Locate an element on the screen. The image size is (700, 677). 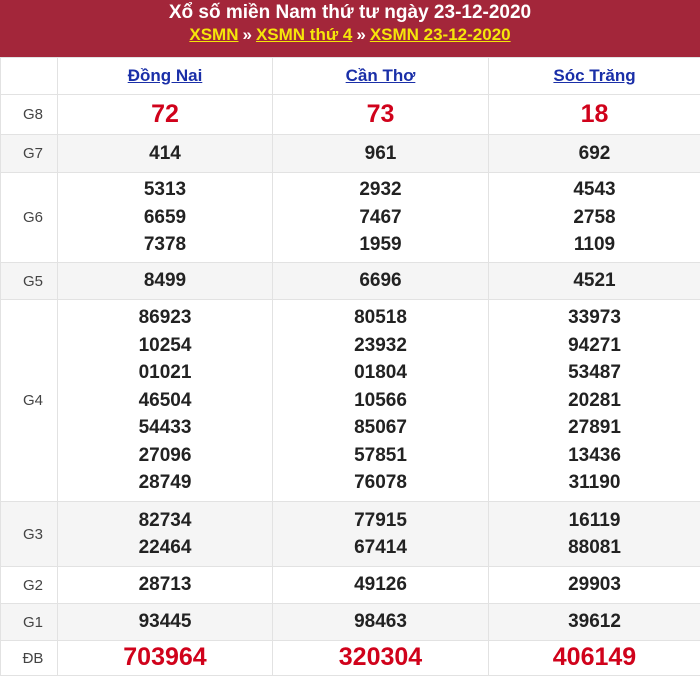
prize-number: 23932 is located at coordinates (380, 345).